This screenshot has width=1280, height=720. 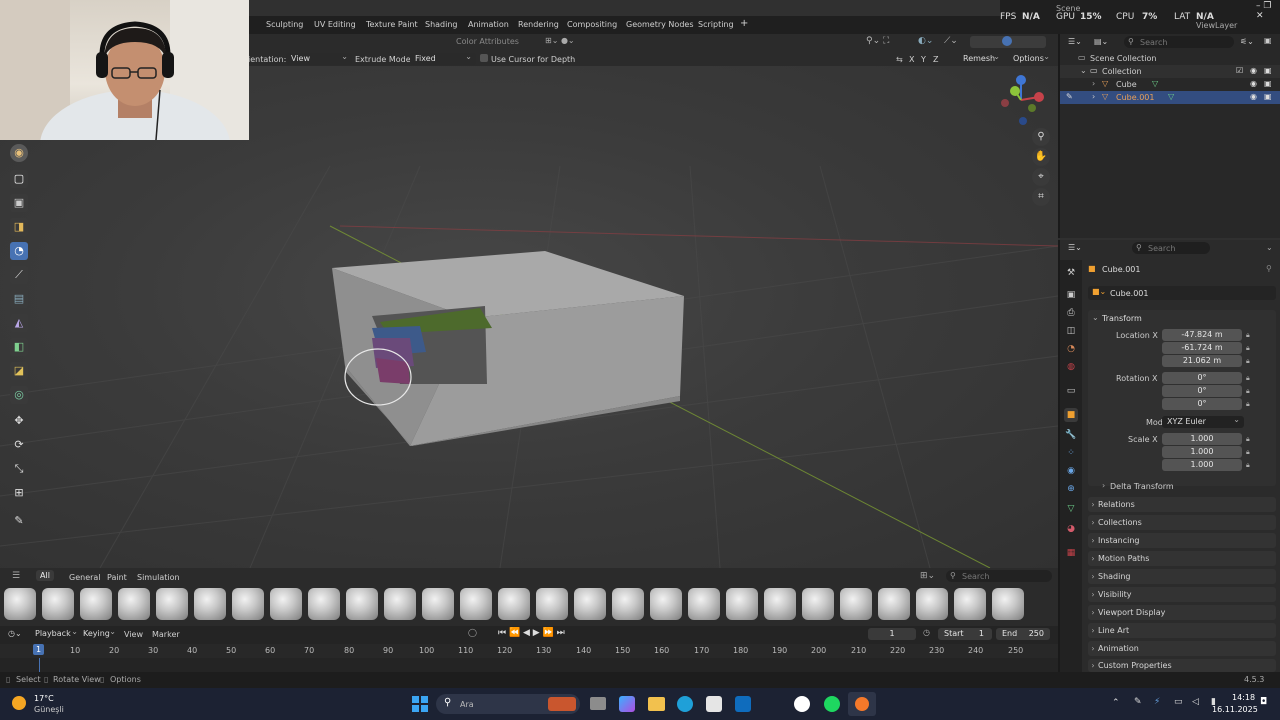 What do you see at coordinates (560, 40) in the screenshot?
I see `overlay-dropdown: ⊞⌄ ●⌄` at bounding box center [560, 40].